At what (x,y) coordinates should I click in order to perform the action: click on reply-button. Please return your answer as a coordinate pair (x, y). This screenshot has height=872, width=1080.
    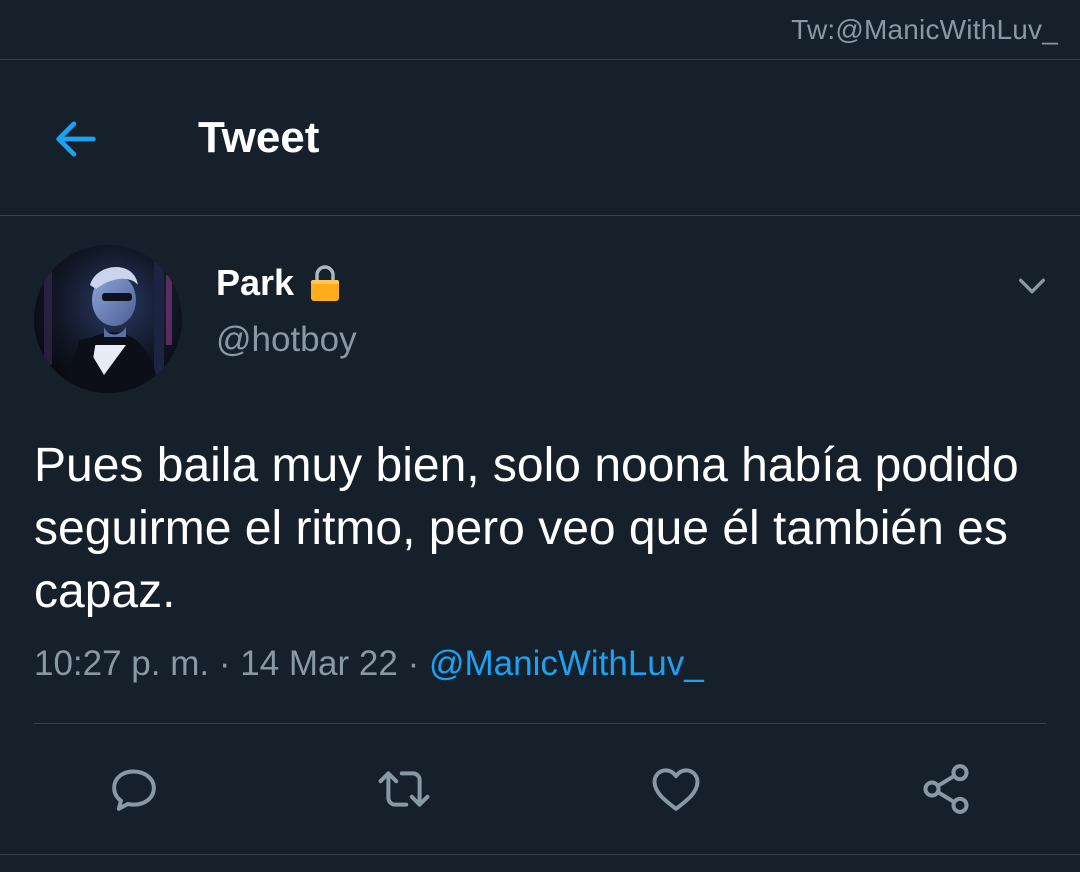
    Looking at the image, I should click on (134, 789).